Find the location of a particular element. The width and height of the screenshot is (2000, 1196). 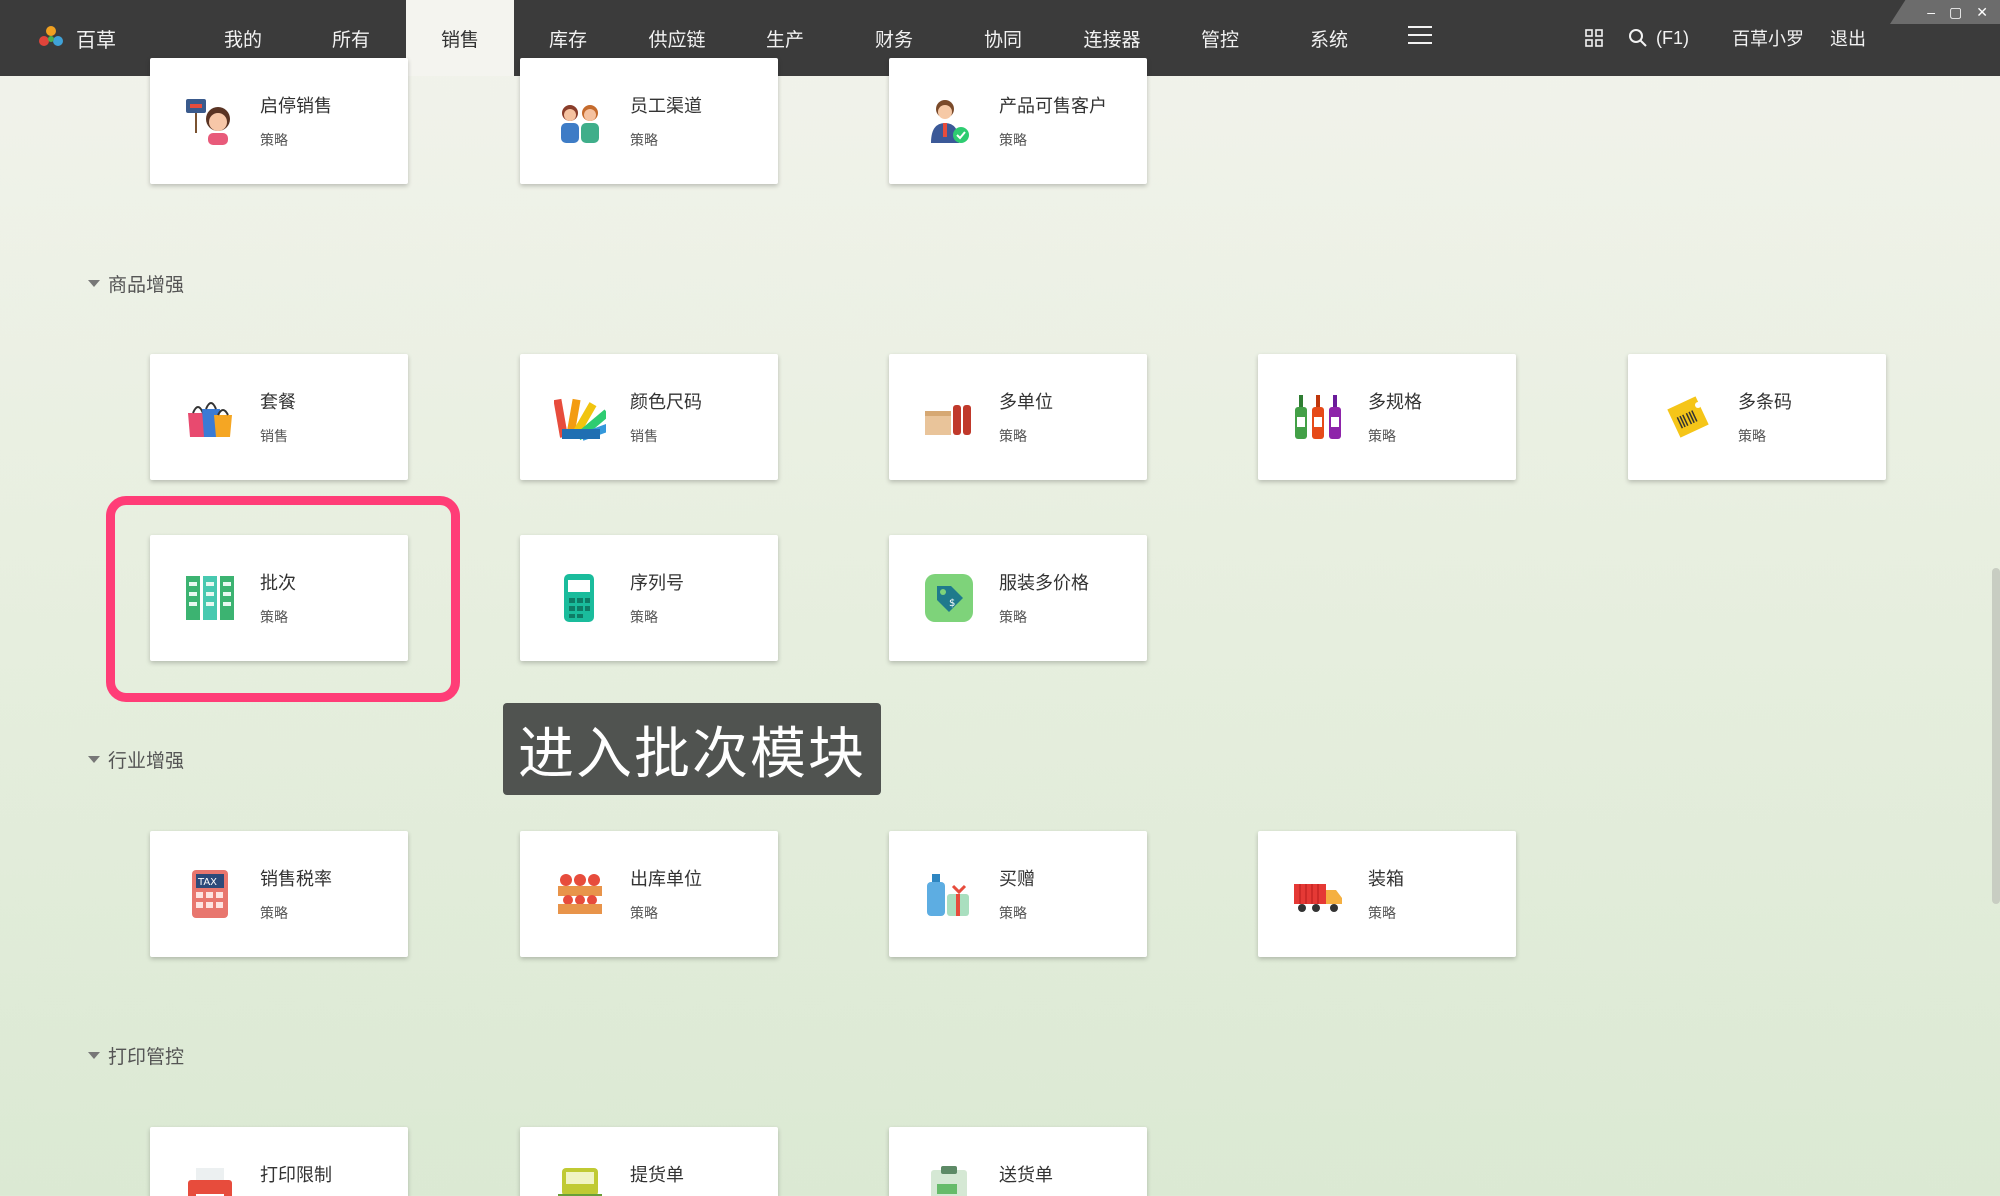

section-header-industry-enhance: 行业增强 is located at coordinates (136, 759).